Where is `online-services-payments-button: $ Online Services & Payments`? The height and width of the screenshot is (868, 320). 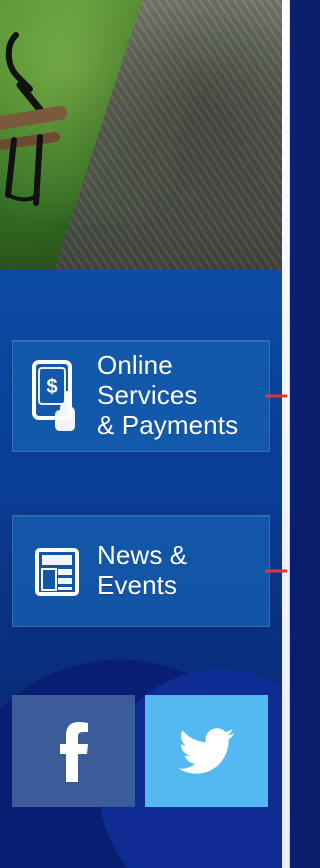
online-services-payments-button: $ Online Services & Payments is located at coordinates (149, 396).